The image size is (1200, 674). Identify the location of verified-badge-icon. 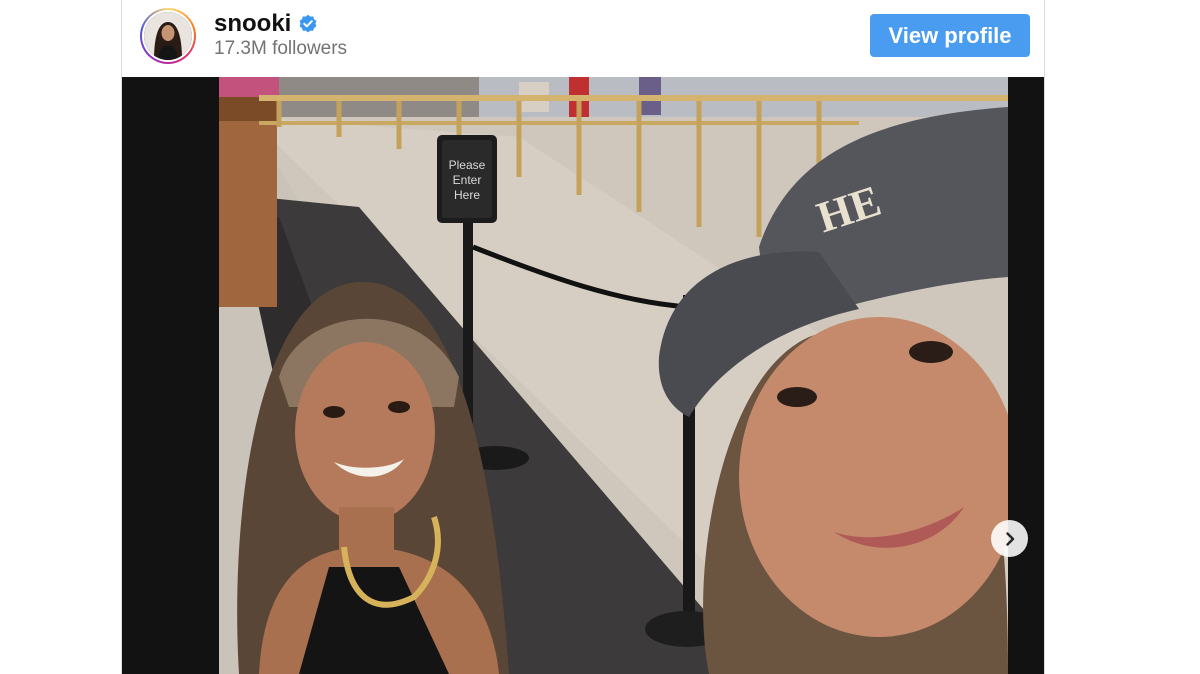
(308, 24).